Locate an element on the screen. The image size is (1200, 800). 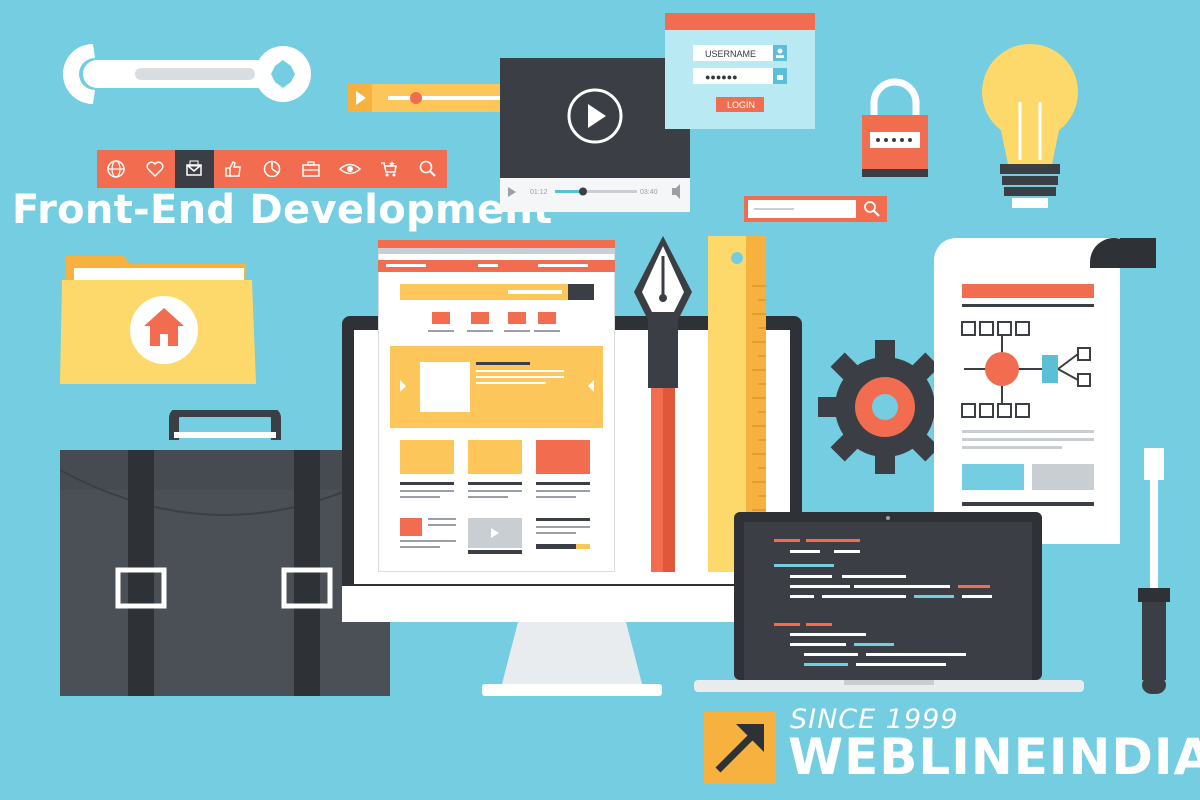
pie-chart-icon is located at coordinates (272, 169).